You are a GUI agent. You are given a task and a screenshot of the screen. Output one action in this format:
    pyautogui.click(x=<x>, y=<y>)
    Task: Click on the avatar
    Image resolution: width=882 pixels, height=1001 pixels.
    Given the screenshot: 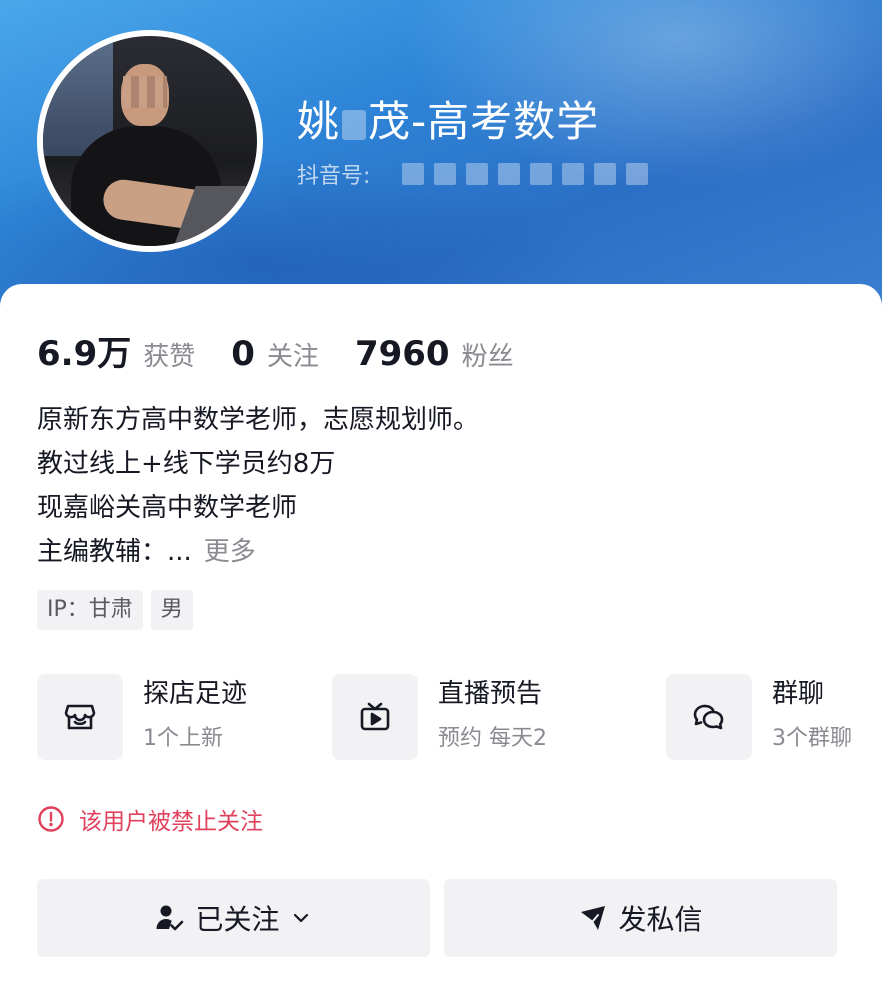 What is the action you would take?
    pyautogui.click(x=150, y=141)
    